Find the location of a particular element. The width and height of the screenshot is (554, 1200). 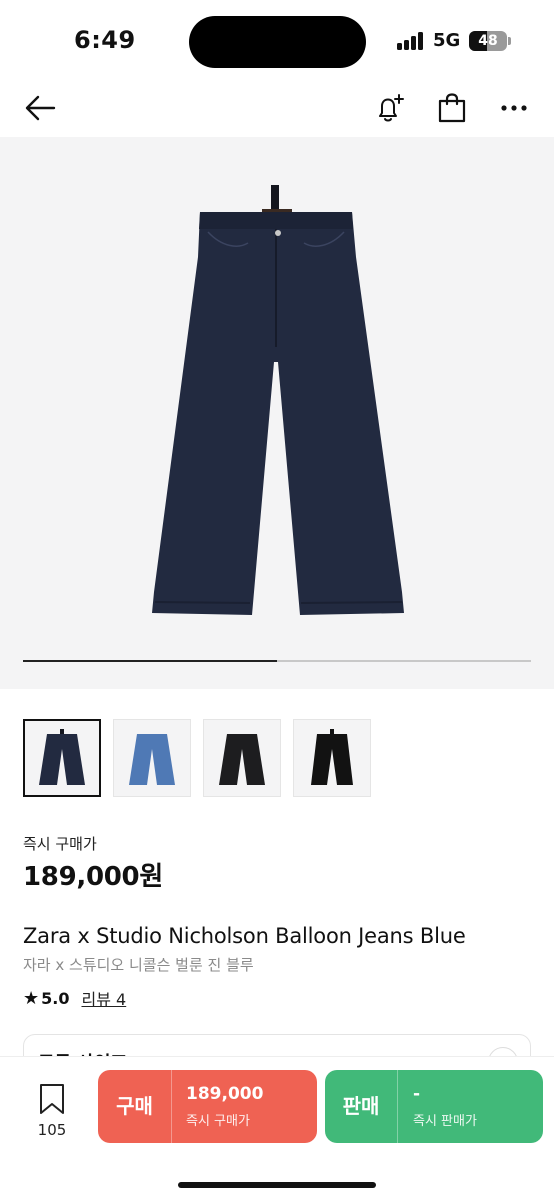

shopping-bag-button is located at coordinates (452, 108).